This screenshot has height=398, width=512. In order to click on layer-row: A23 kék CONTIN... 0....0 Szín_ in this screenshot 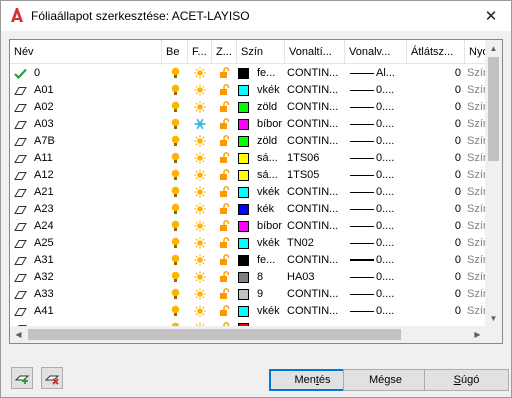, I will do `click(248, 209)`.